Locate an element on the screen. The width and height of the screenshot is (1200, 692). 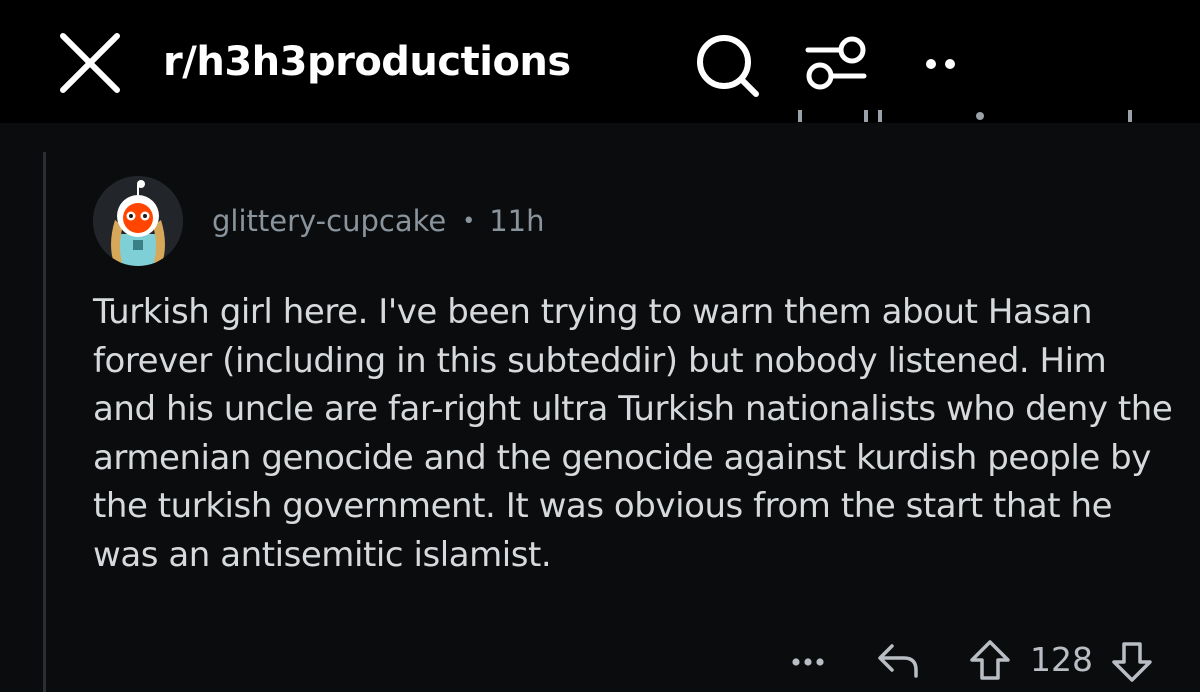
upvote-button is located at coordinates (990, 660).